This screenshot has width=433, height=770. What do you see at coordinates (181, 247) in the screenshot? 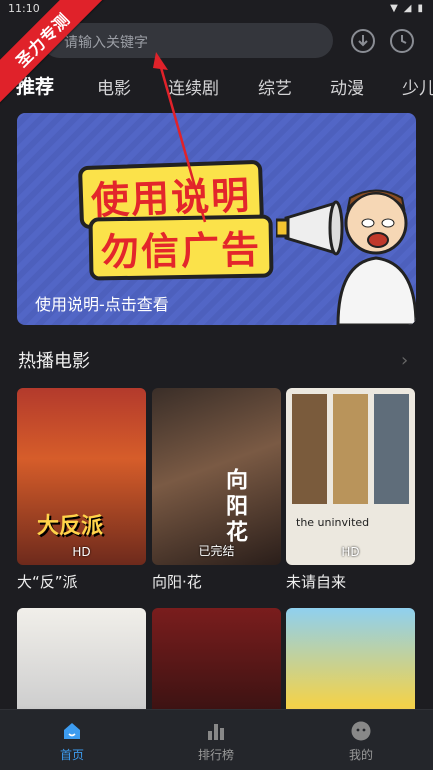
I see `banner-line2: 勿信广告` at bounding box center [181, 247].